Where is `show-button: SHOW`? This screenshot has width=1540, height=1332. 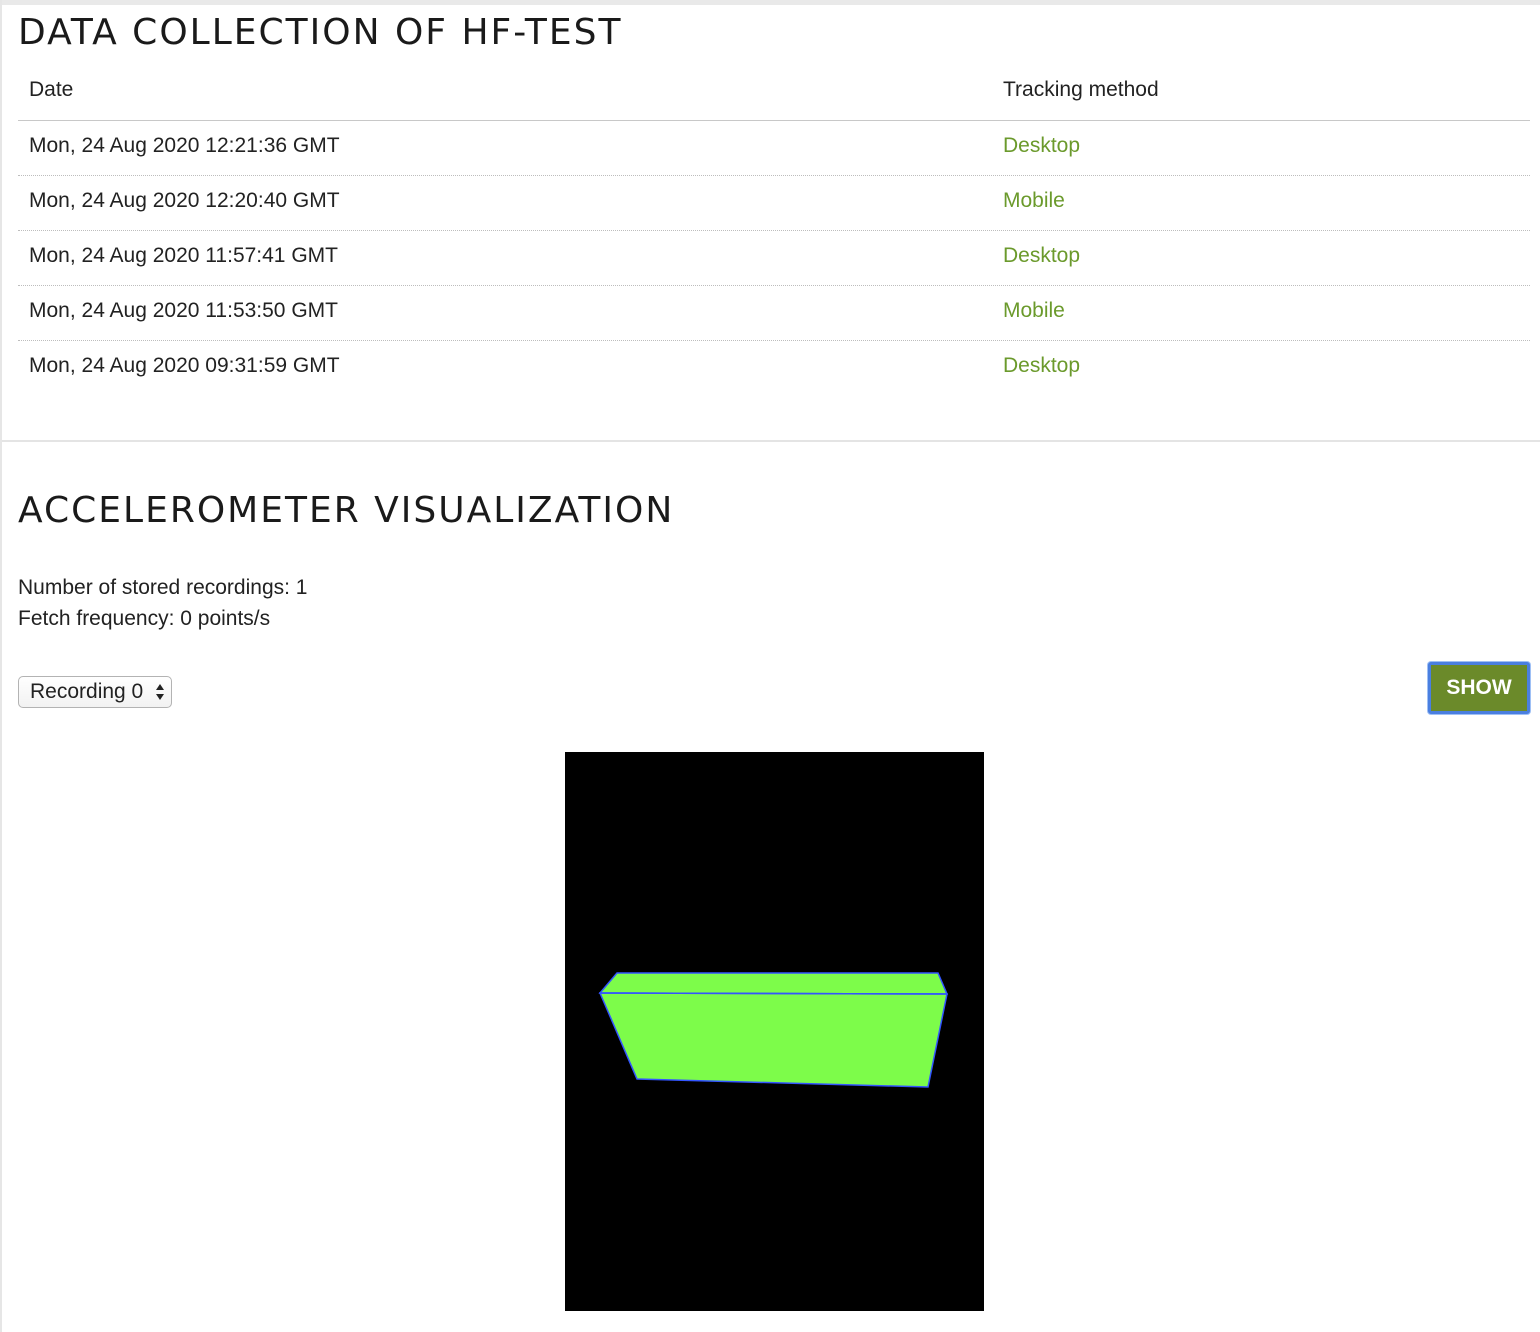
show-button: SHOW is located at coordinates (1479, 688).